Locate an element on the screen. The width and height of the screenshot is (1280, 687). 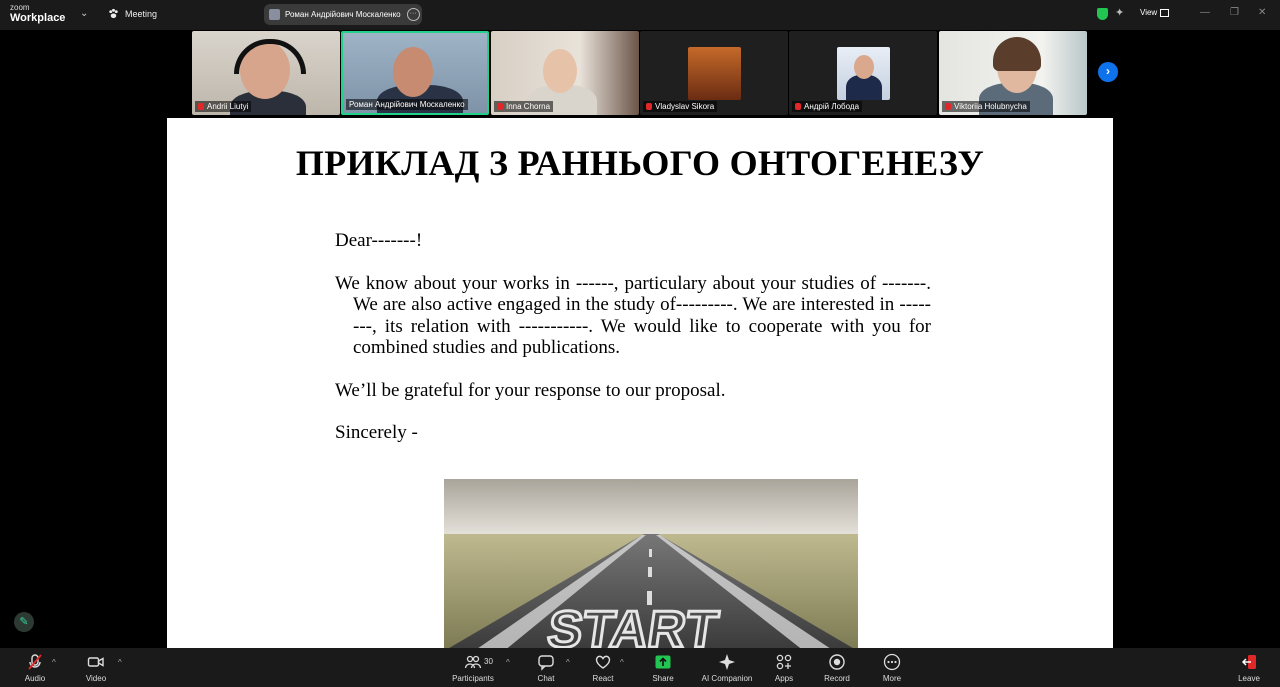
sparkle-icon: ✦ is located at coordinates (1119, 12).